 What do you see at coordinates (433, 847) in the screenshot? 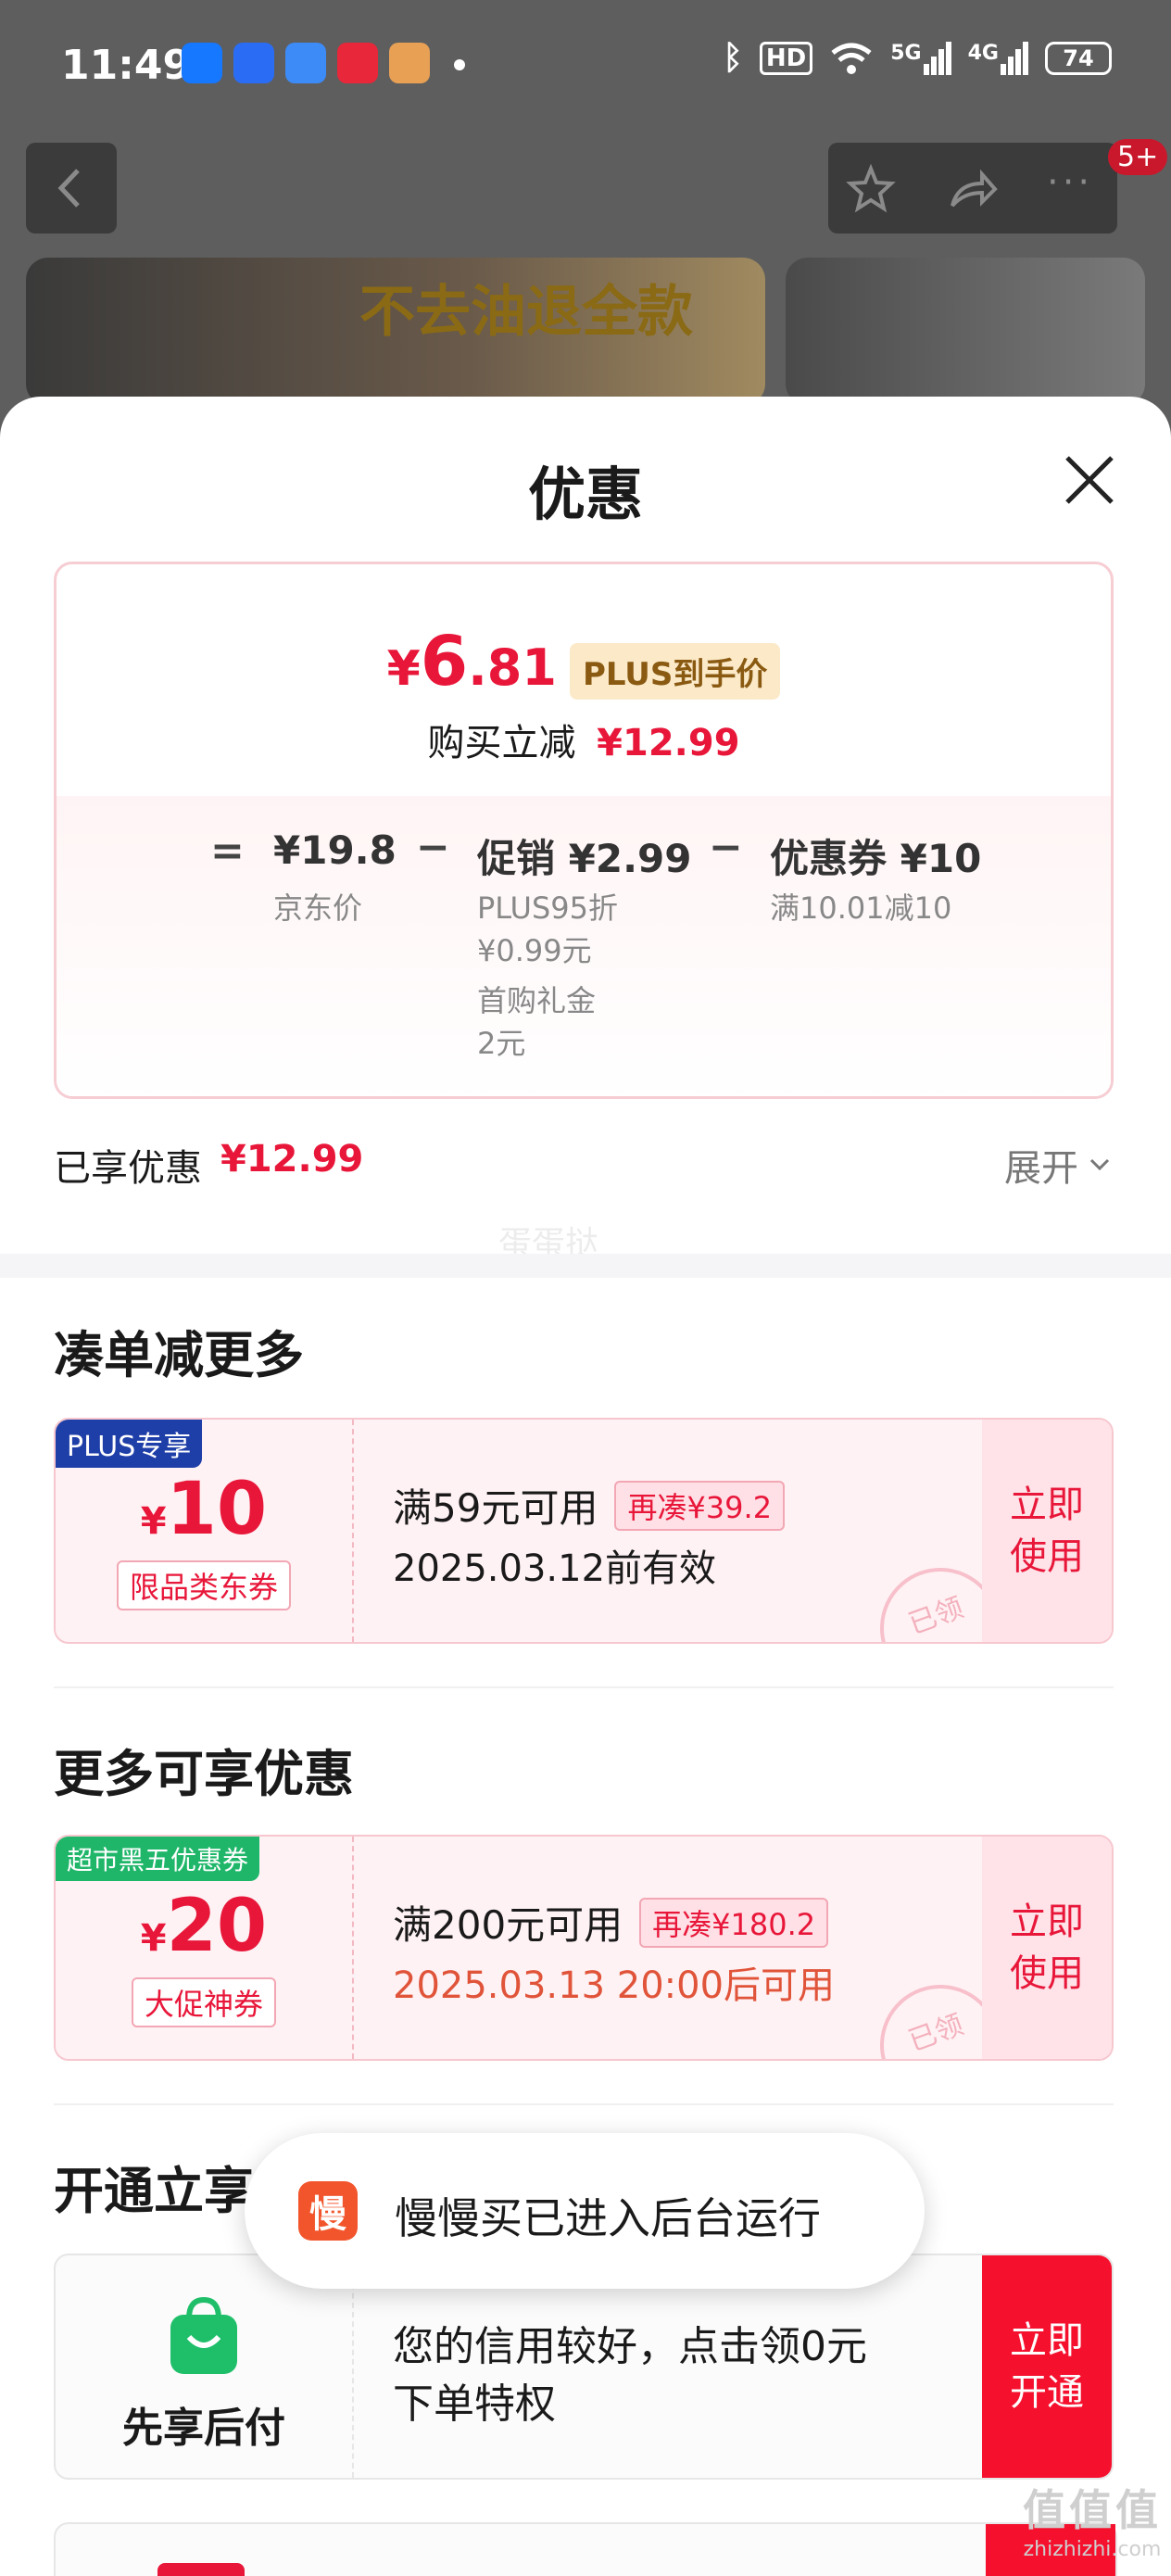
I see `minus-sign-1: −` at bounding box center [433, 847].